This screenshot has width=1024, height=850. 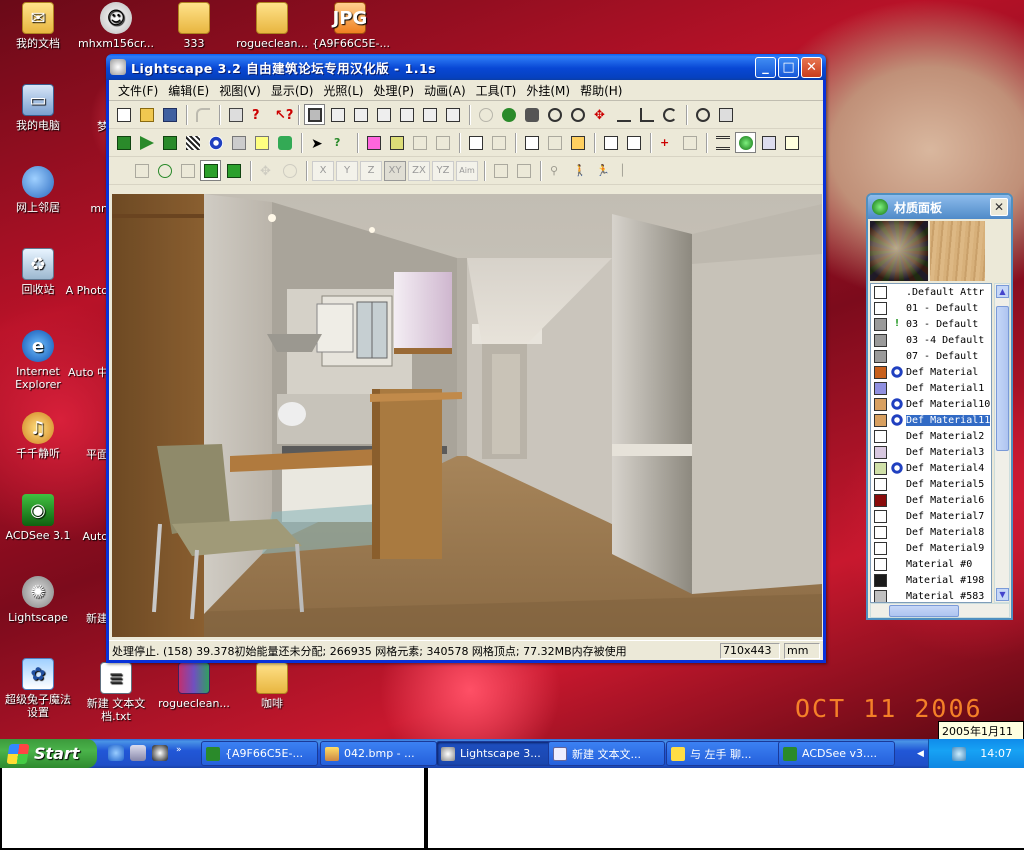 What do you see at coordinates (261, 142) in the screenshot?
I see `mode-shaded-button` at bounding box center [261, 142].